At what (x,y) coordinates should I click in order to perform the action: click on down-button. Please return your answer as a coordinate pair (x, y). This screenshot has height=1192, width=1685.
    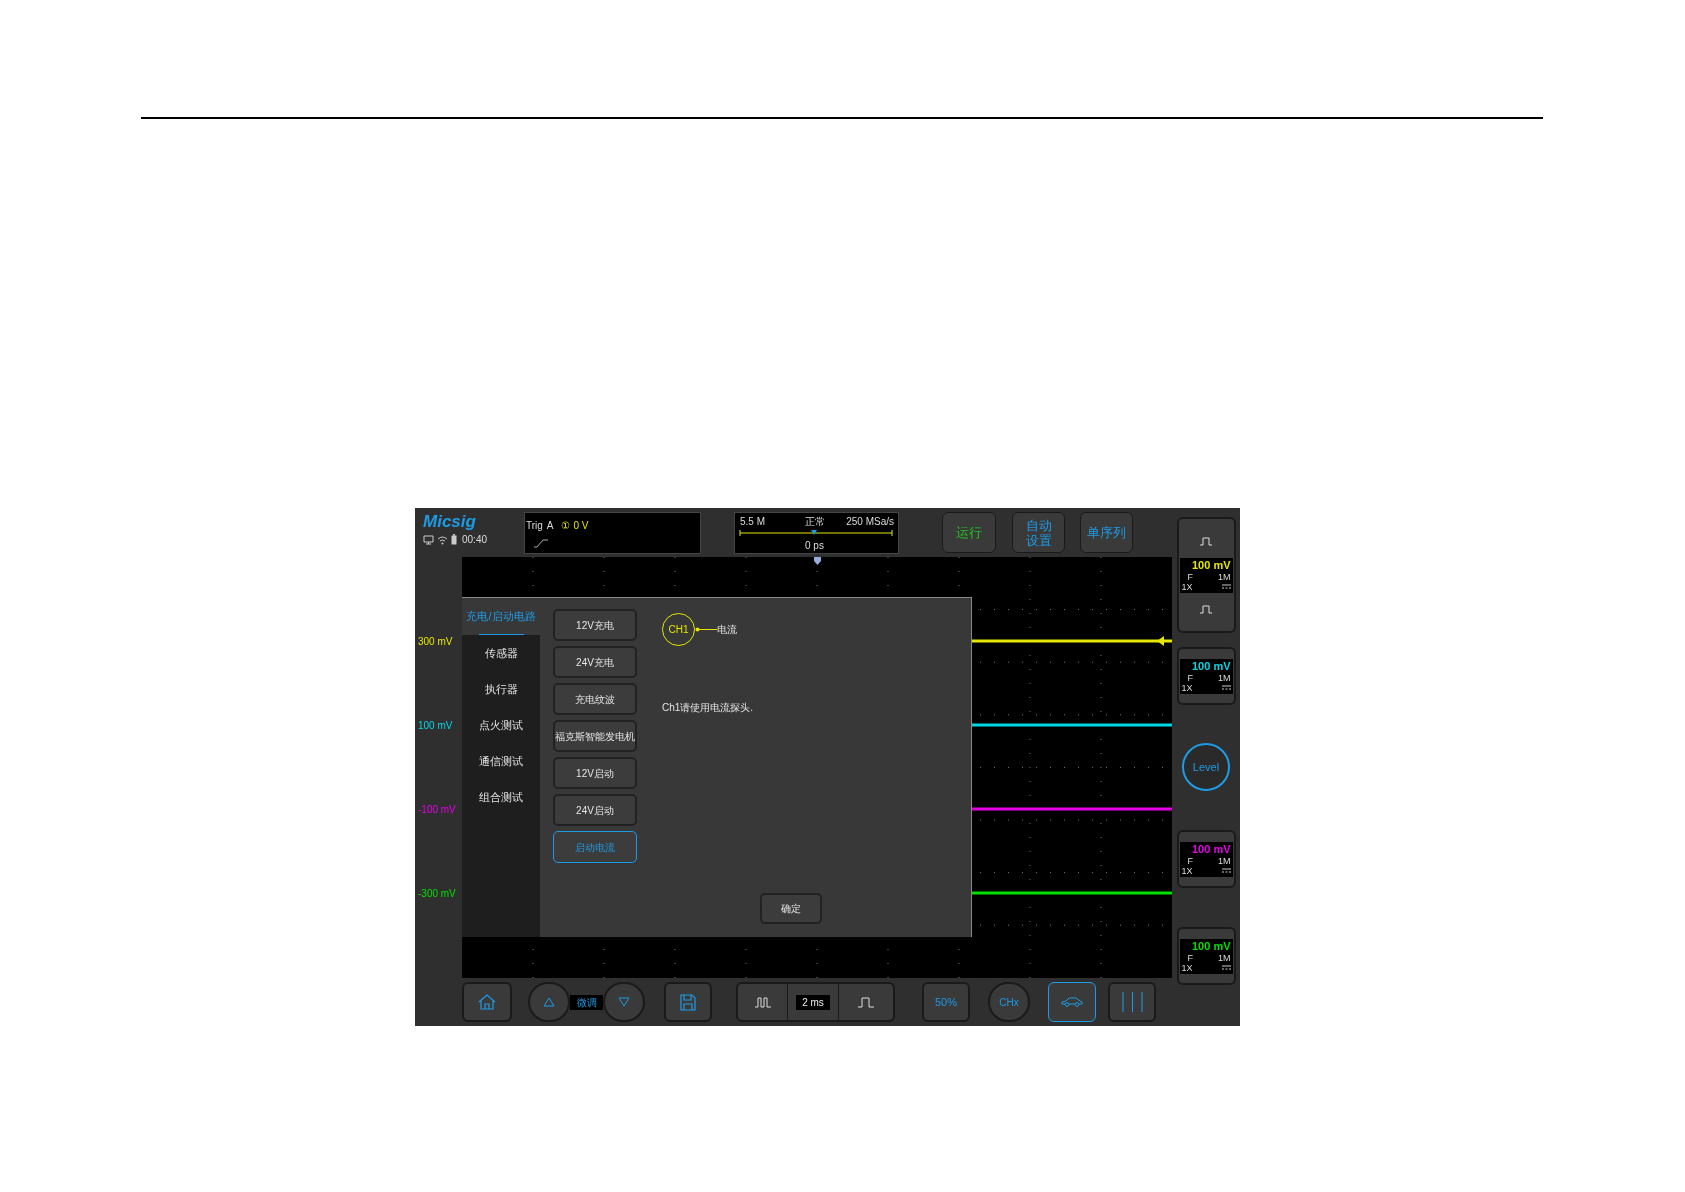
    Looking at the image, I should click on (624, 1002).